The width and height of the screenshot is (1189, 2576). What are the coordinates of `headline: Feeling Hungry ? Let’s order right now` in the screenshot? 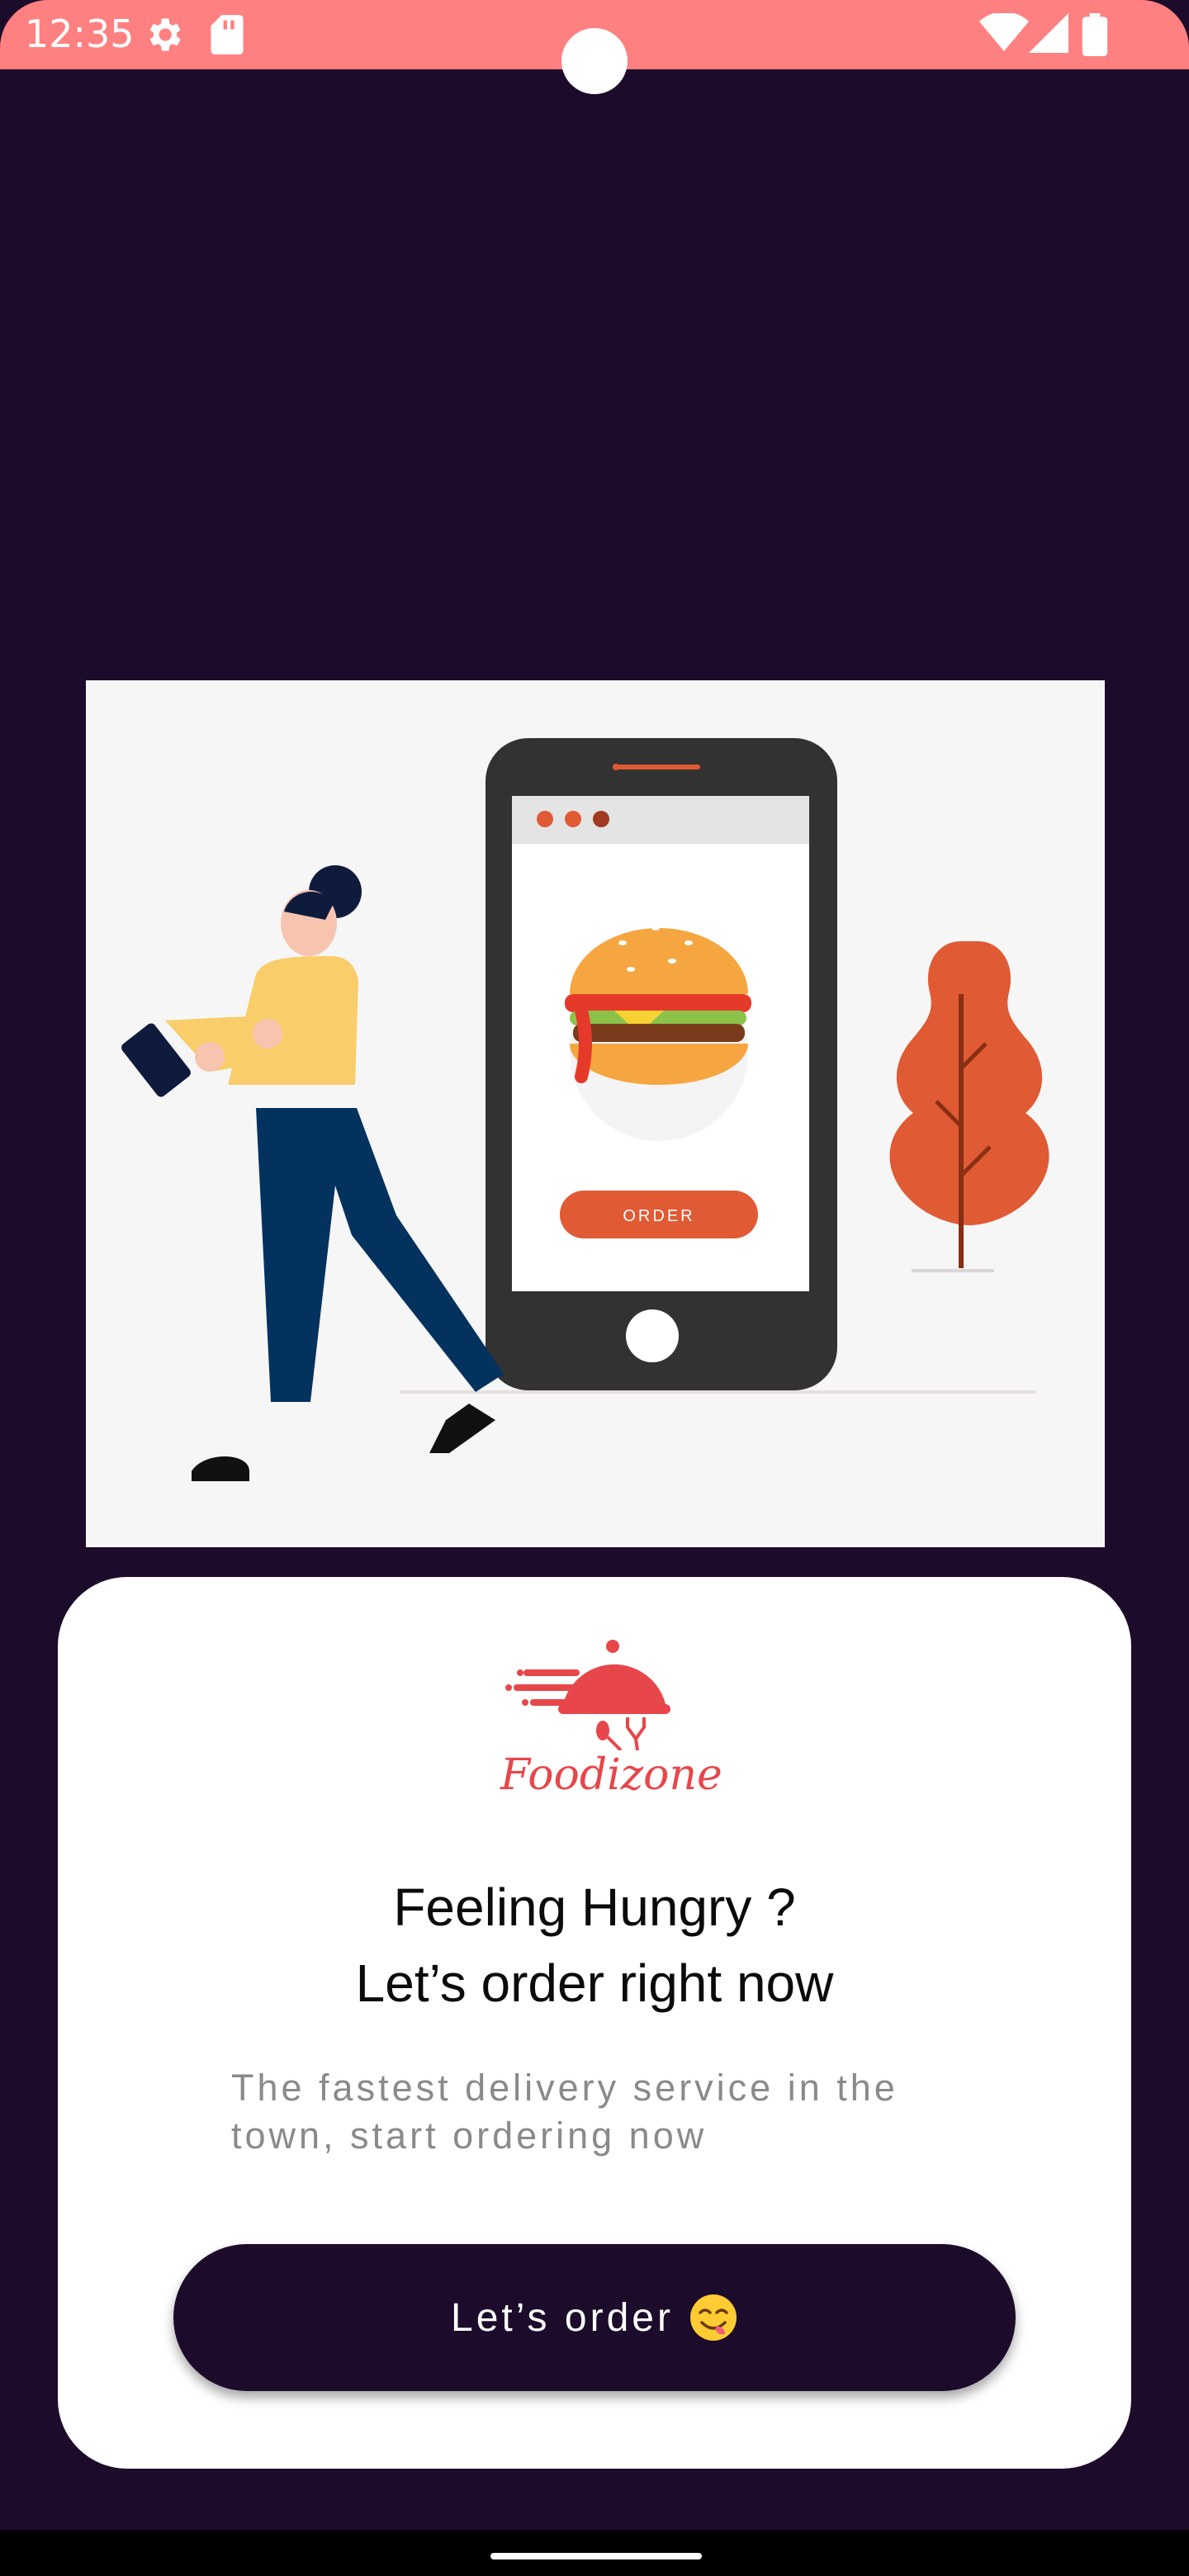 It's located at (594, 1945).